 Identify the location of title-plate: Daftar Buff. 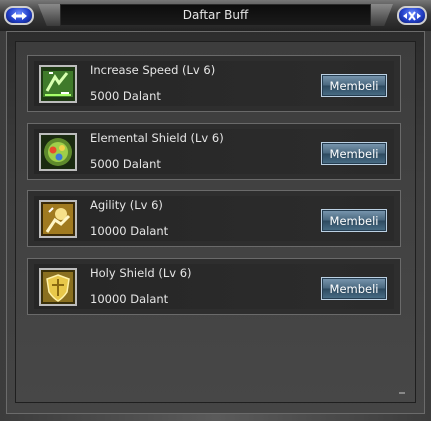
(215, 15).